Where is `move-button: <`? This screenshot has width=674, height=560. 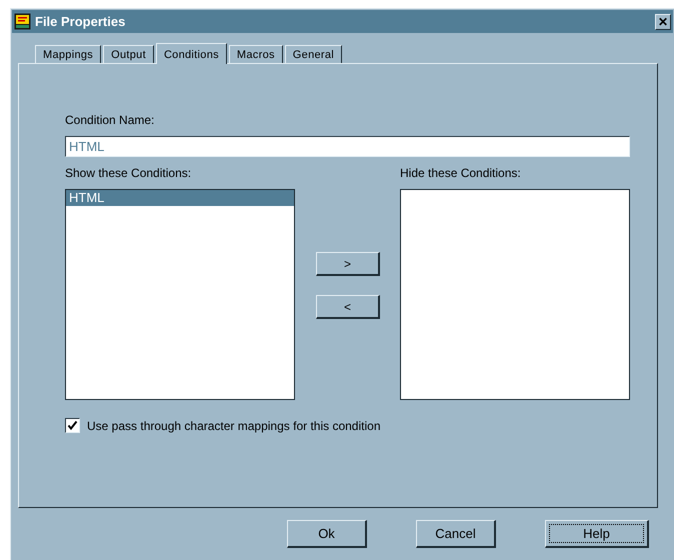 move-button: < is located at coordinates (348, 307).